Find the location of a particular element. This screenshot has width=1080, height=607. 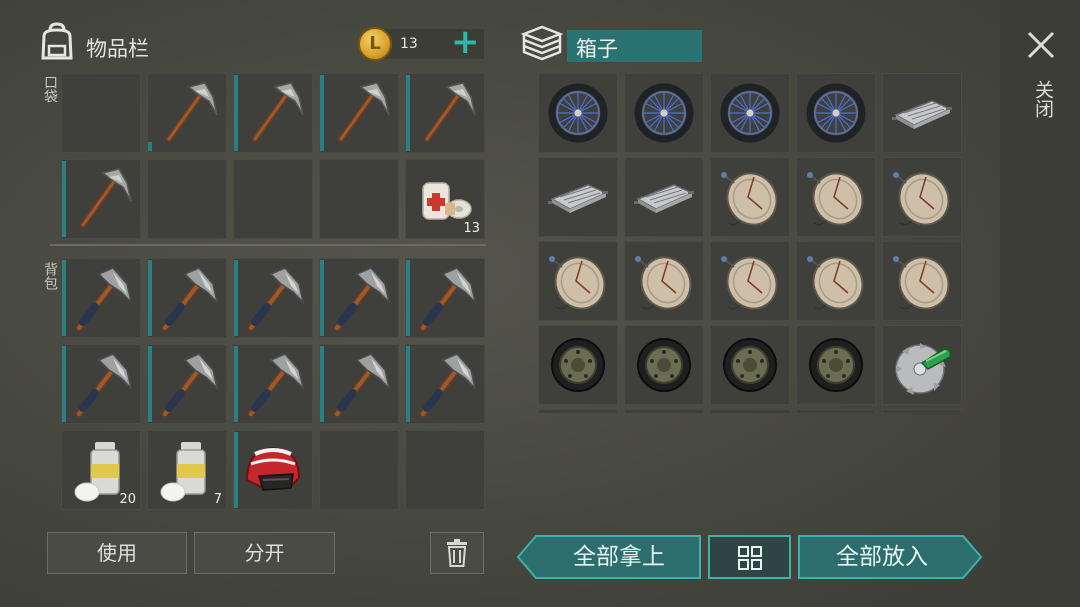

item-count: 7 is located at coordinates (217, 499).